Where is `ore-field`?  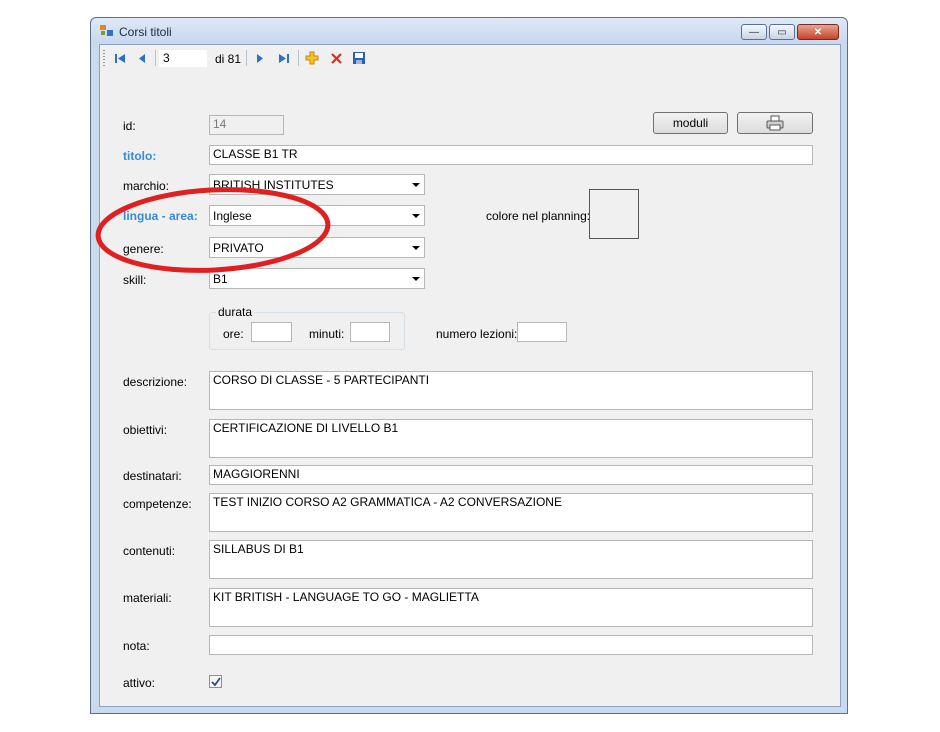 ore-field is located at coordinates (271, 332).